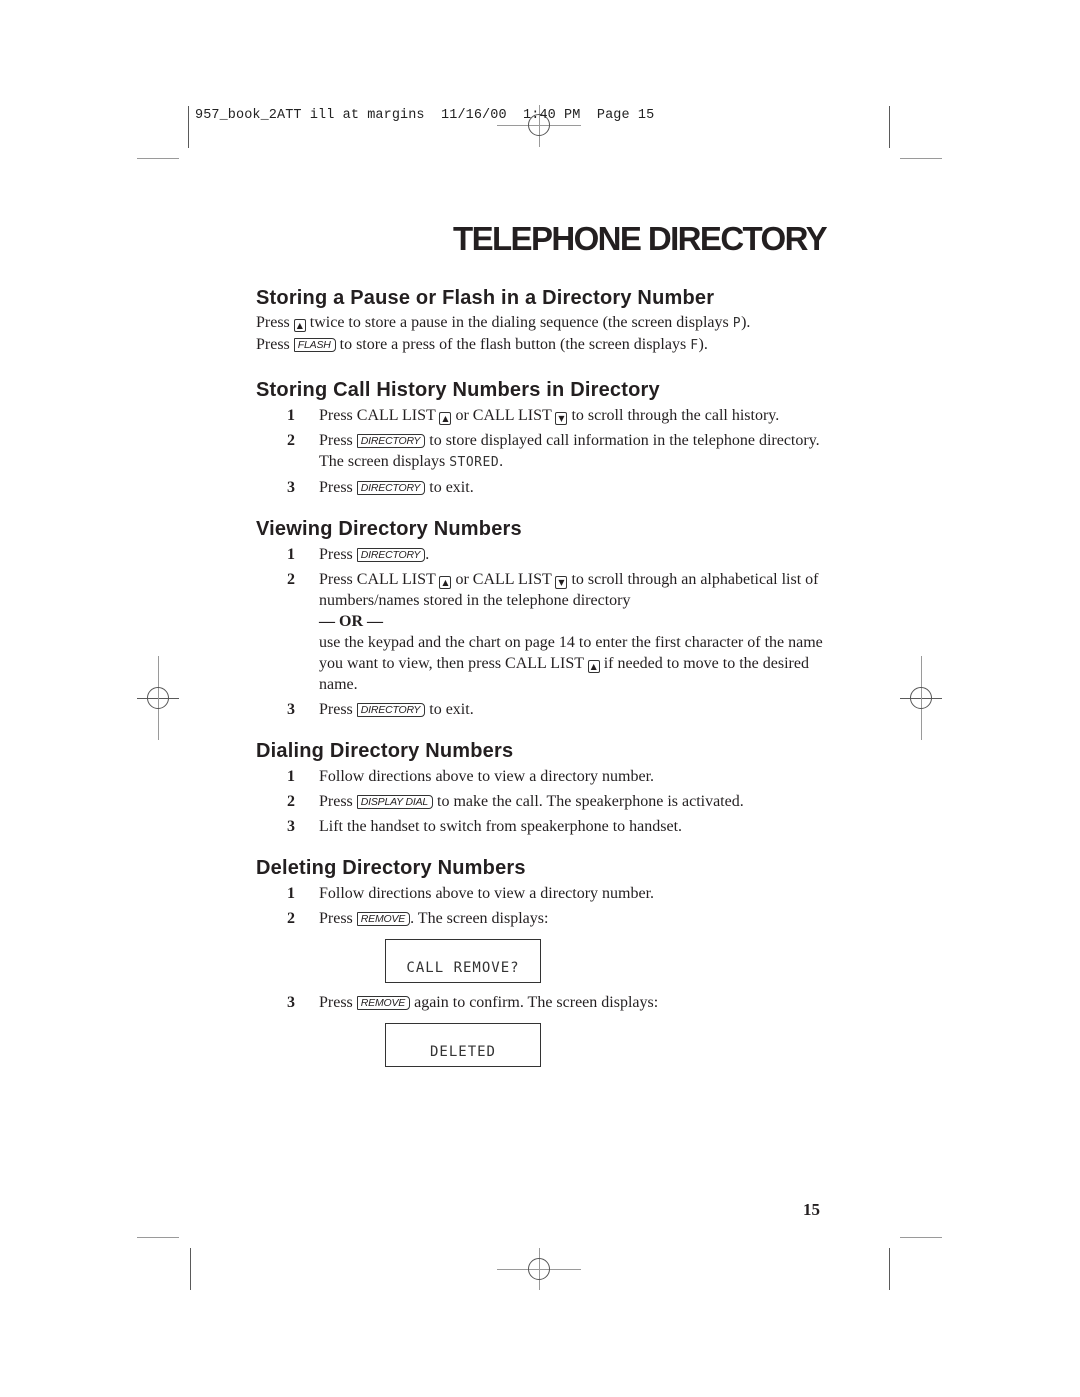  I want to click on text: again to confirm. The screen displays:, so click(536, 1002).